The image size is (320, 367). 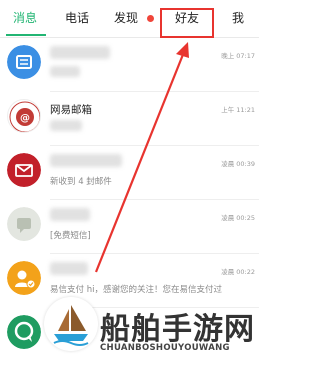 I want to click on ship-logo-icon, so click(x=71, y=324).